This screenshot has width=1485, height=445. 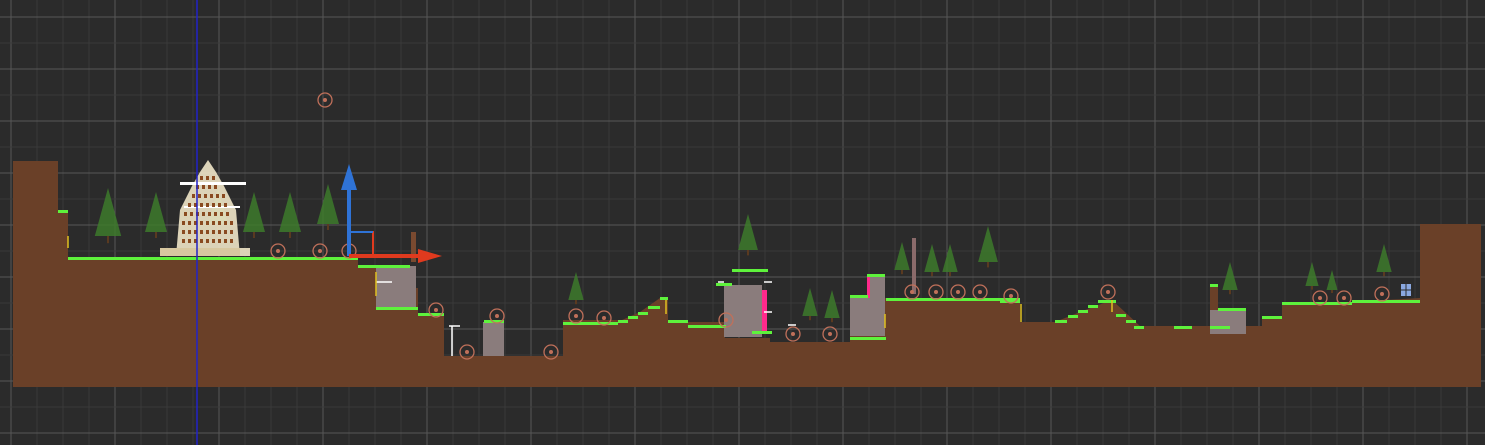 I want to click on stone-ledge, so click(x=1228, y=322).